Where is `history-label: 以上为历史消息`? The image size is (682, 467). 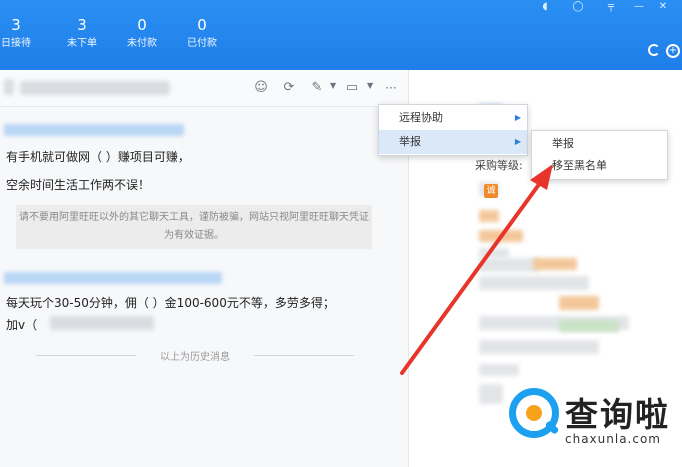 history-label: 以上为历史消息 is located at coordinates (195, 357).